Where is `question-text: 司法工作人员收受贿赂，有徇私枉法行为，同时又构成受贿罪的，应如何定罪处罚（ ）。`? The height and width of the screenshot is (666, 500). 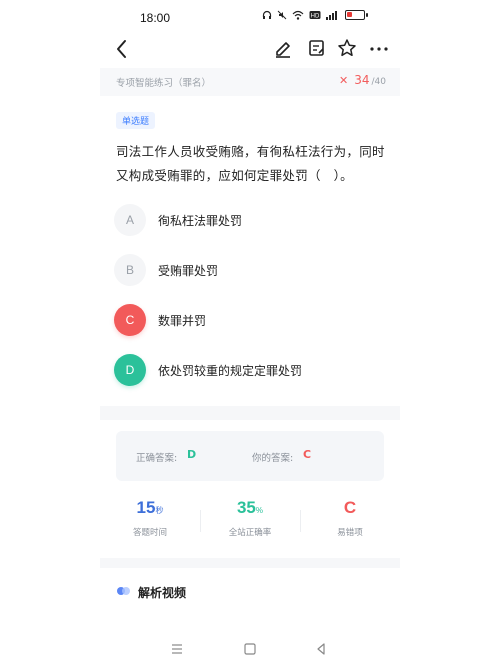 question-text: 司法工作人员收受贿赂，有徇私枉法行为，同时又构成受贿罪的，应如何定罪处罚（ ）。 is located at coordinates (250, 163).